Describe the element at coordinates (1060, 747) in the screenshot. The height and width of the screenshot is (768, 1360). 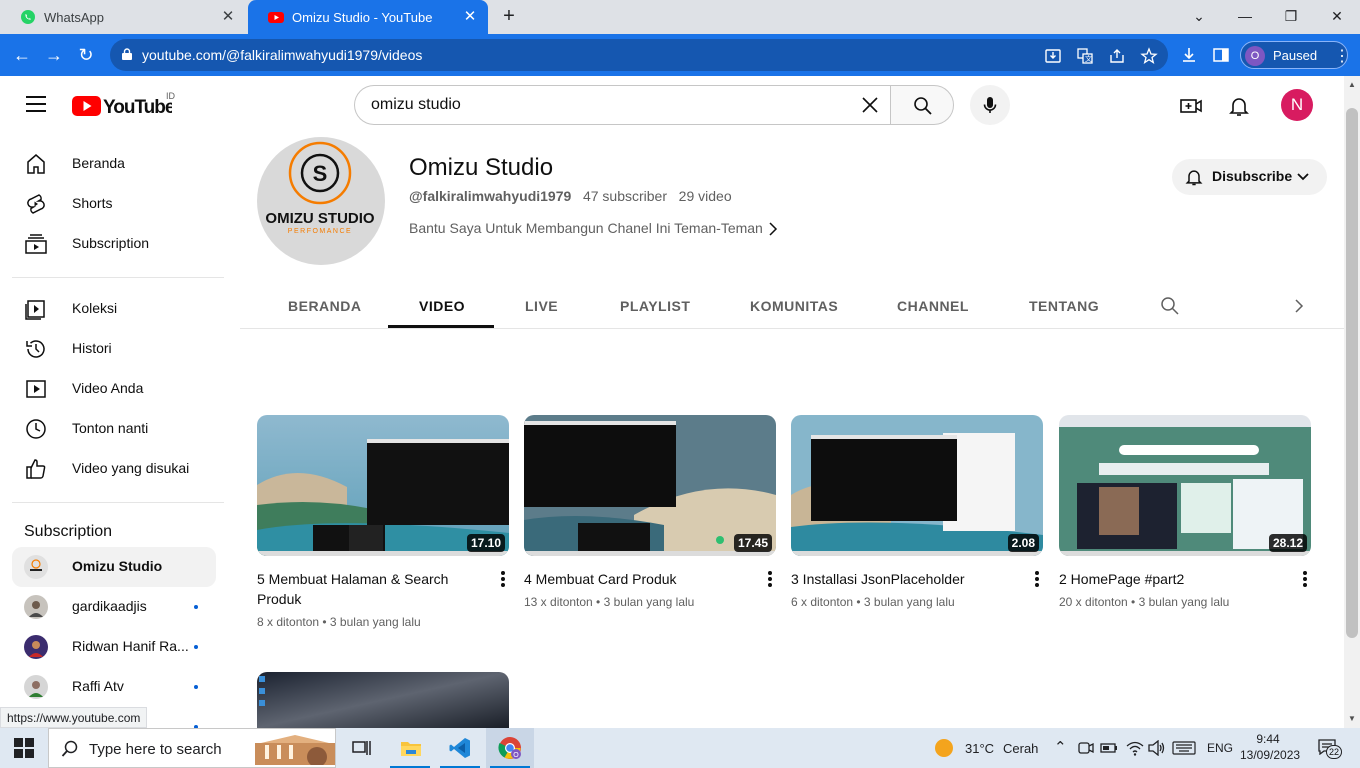
I see `tray-overflow-chevron-icon: ⌃` at that location.